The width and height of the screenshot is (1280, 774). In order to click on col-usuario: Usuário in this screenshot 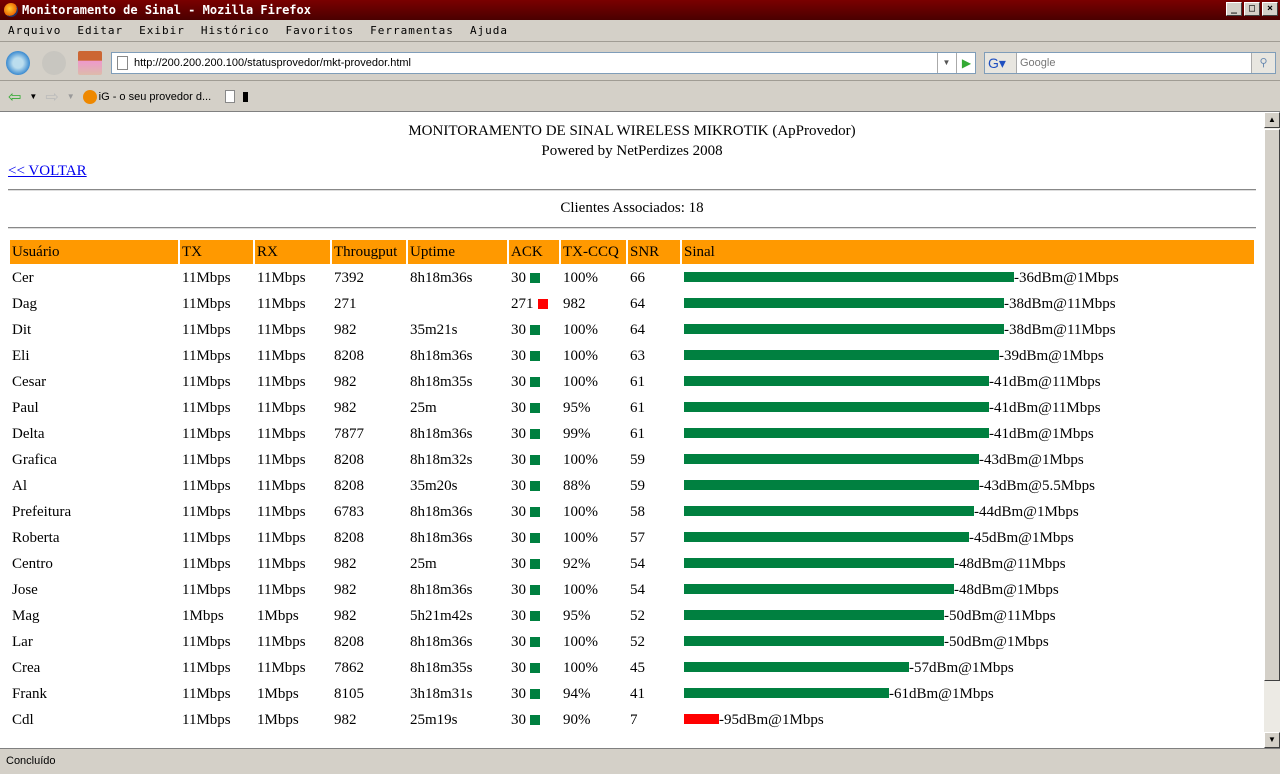, I will do `click(94, 252)`.